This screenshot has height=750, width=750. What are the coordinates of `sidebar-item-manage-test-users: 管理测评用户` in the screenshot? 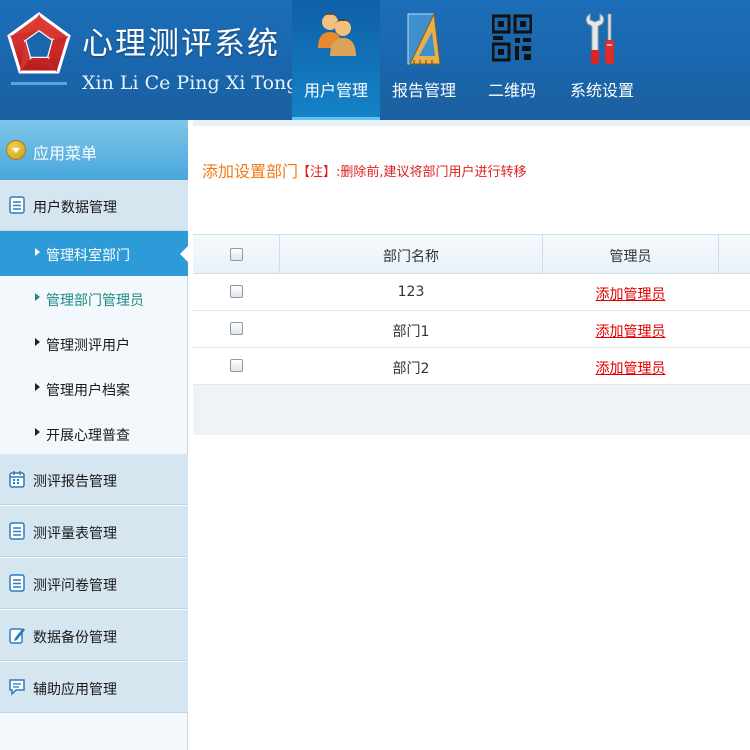 It's located at (94, 343).